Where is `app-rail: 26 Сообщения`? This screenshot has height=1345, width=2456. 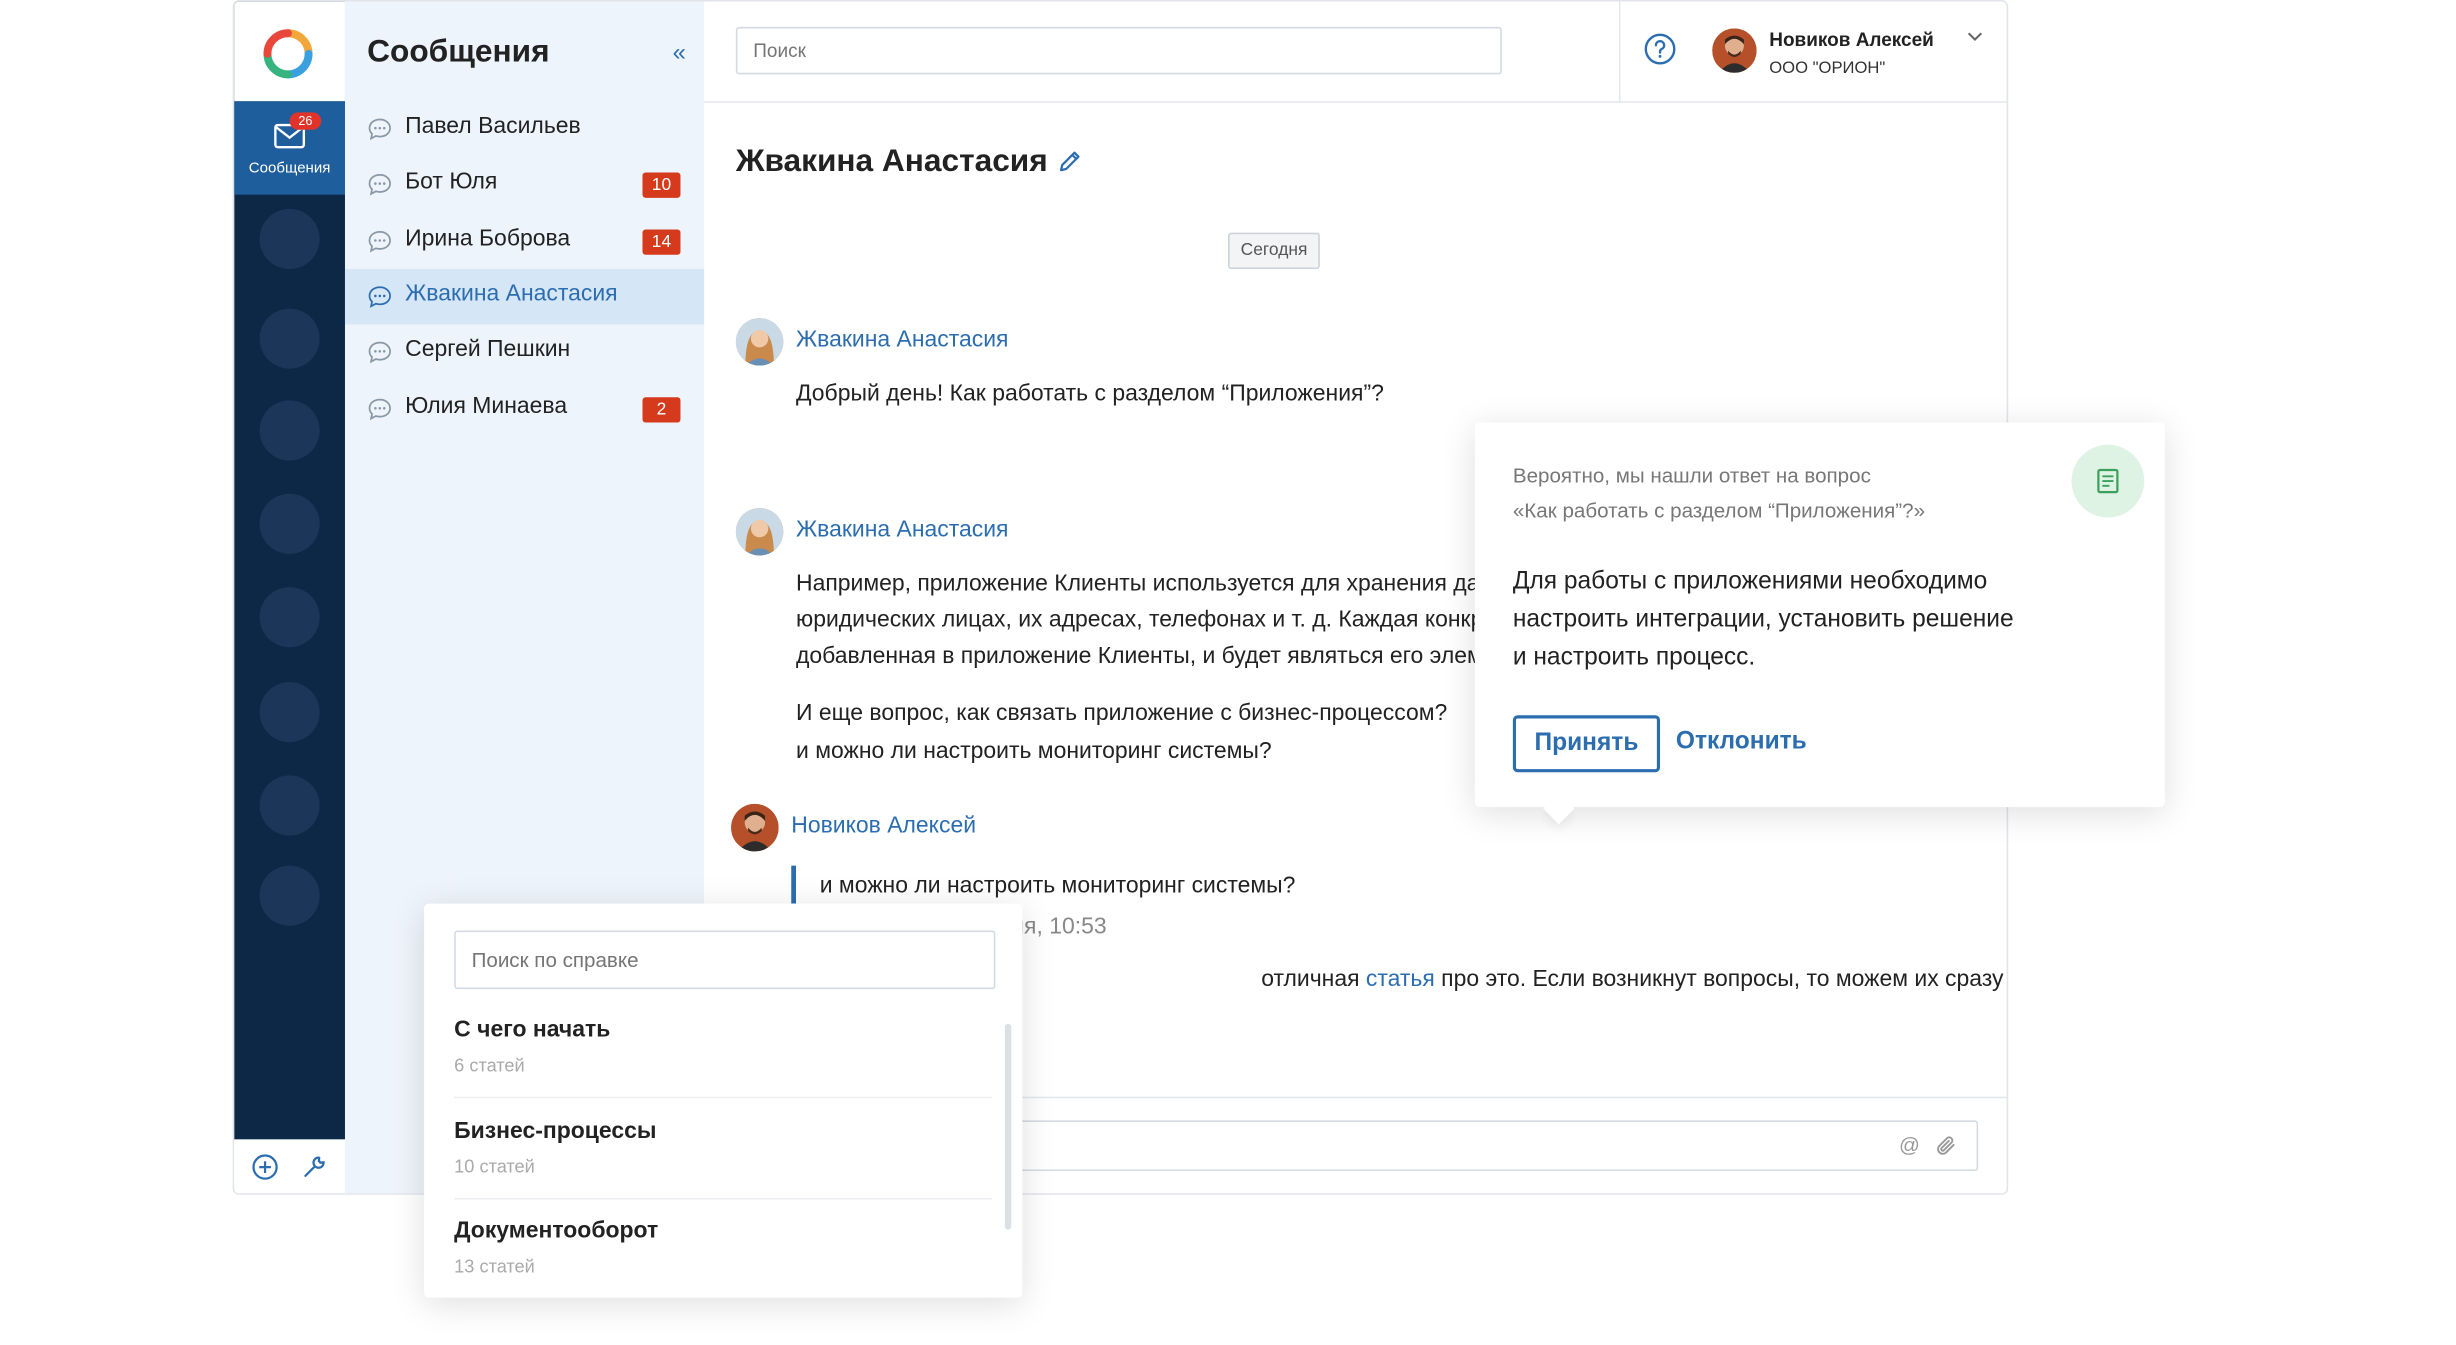
app-rail: 26 Сообщения is located at coordinates (289, 570).